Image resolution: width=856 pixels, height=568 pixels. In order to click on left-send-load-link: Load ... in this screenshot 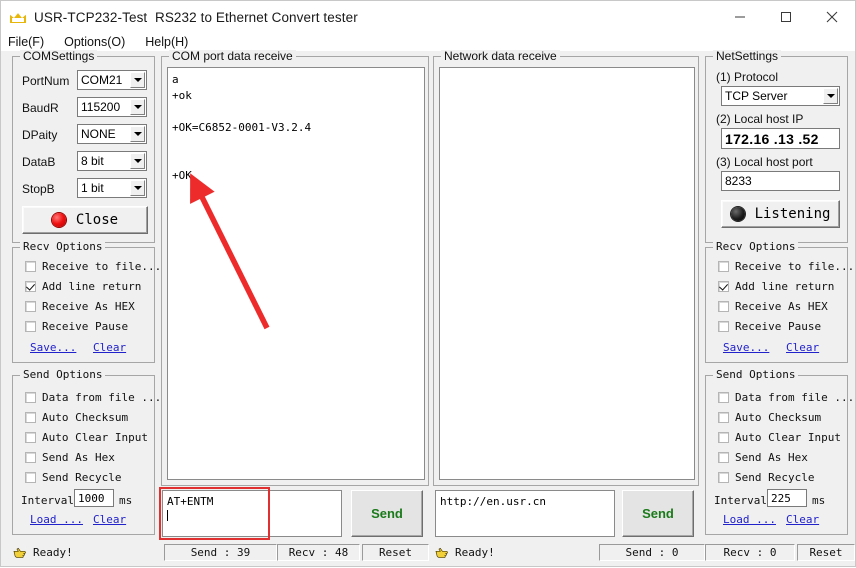, I will do `click(56, 519)`.